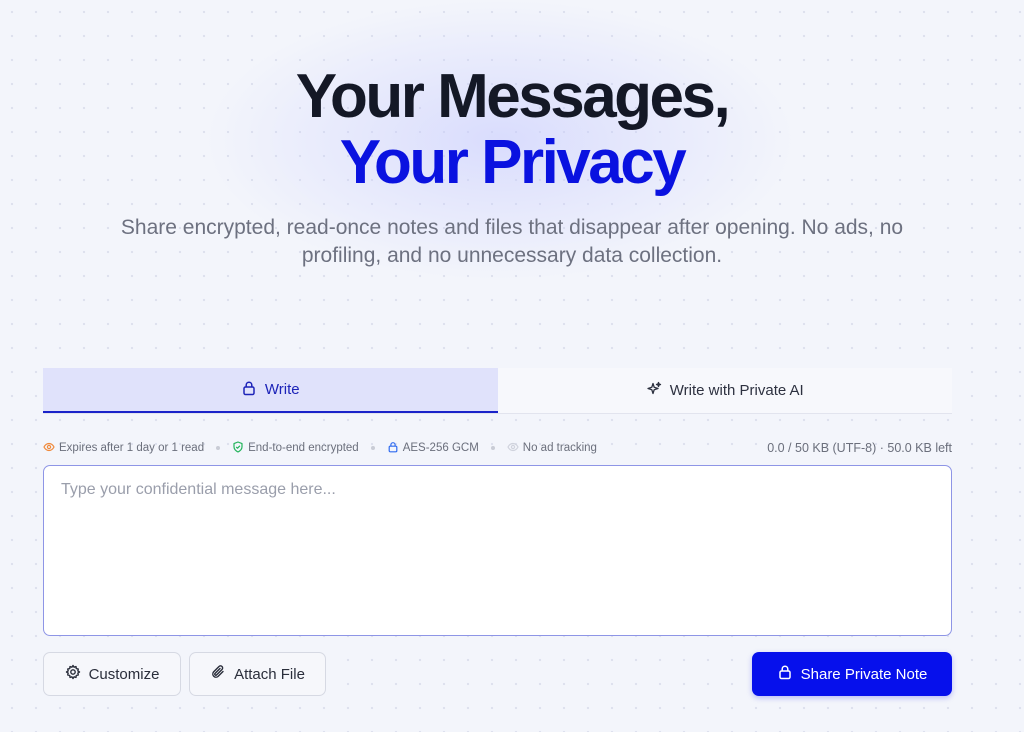 The width and height of the screenshot is (1024, 732). I want to click on share-private-note-button: Share Private Note, so click(852, 674).